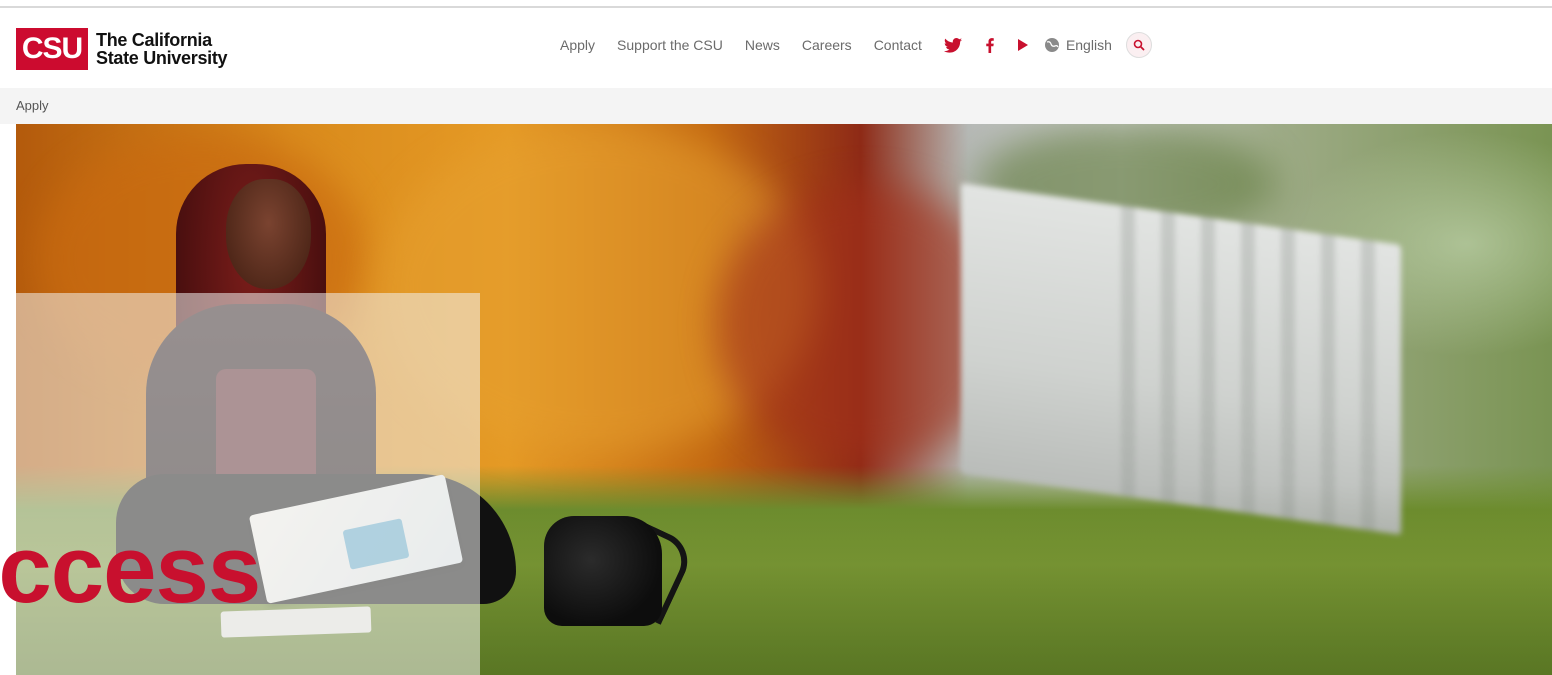  What do you see at coordinates (162, 58) in the screenshot?
I see `logo-line-2: State University` at bounding box center [162, 58].